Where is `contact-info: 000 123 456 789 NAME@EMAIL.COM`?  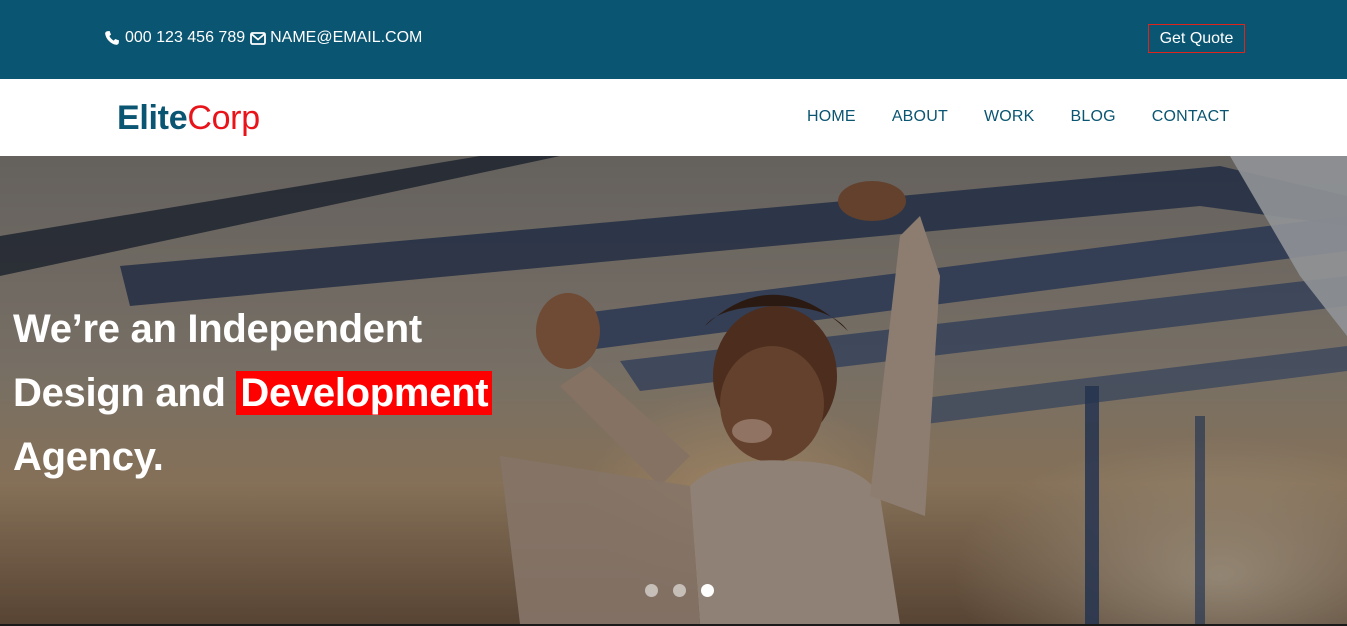
contact-info: 000 123 456 789 NAME@EMAIL.COM is located at coordinates (263, 38).